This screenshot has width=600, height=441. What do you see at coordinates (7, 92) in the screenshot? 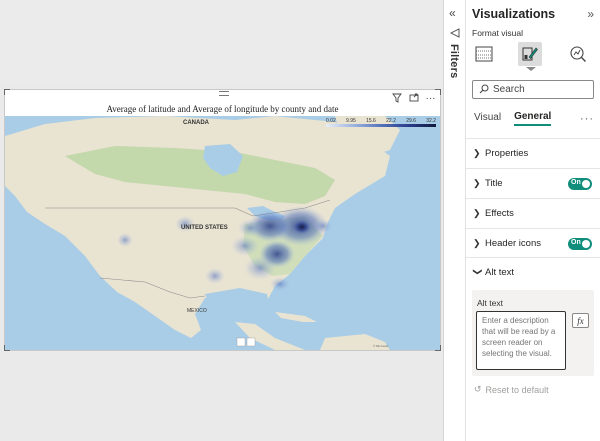
I see `resize-handle-tl` at bounding box center [7, 92].